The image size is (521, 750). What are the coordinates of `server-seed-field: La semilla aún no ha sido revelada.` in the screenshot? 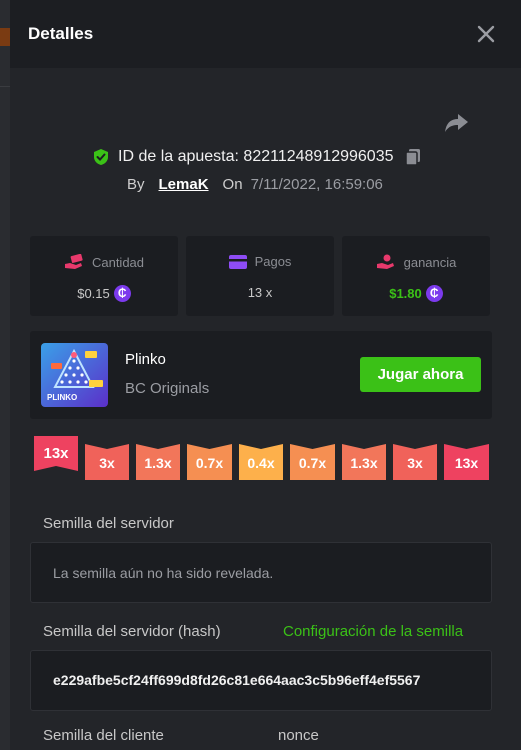 It's located at (261, 572).